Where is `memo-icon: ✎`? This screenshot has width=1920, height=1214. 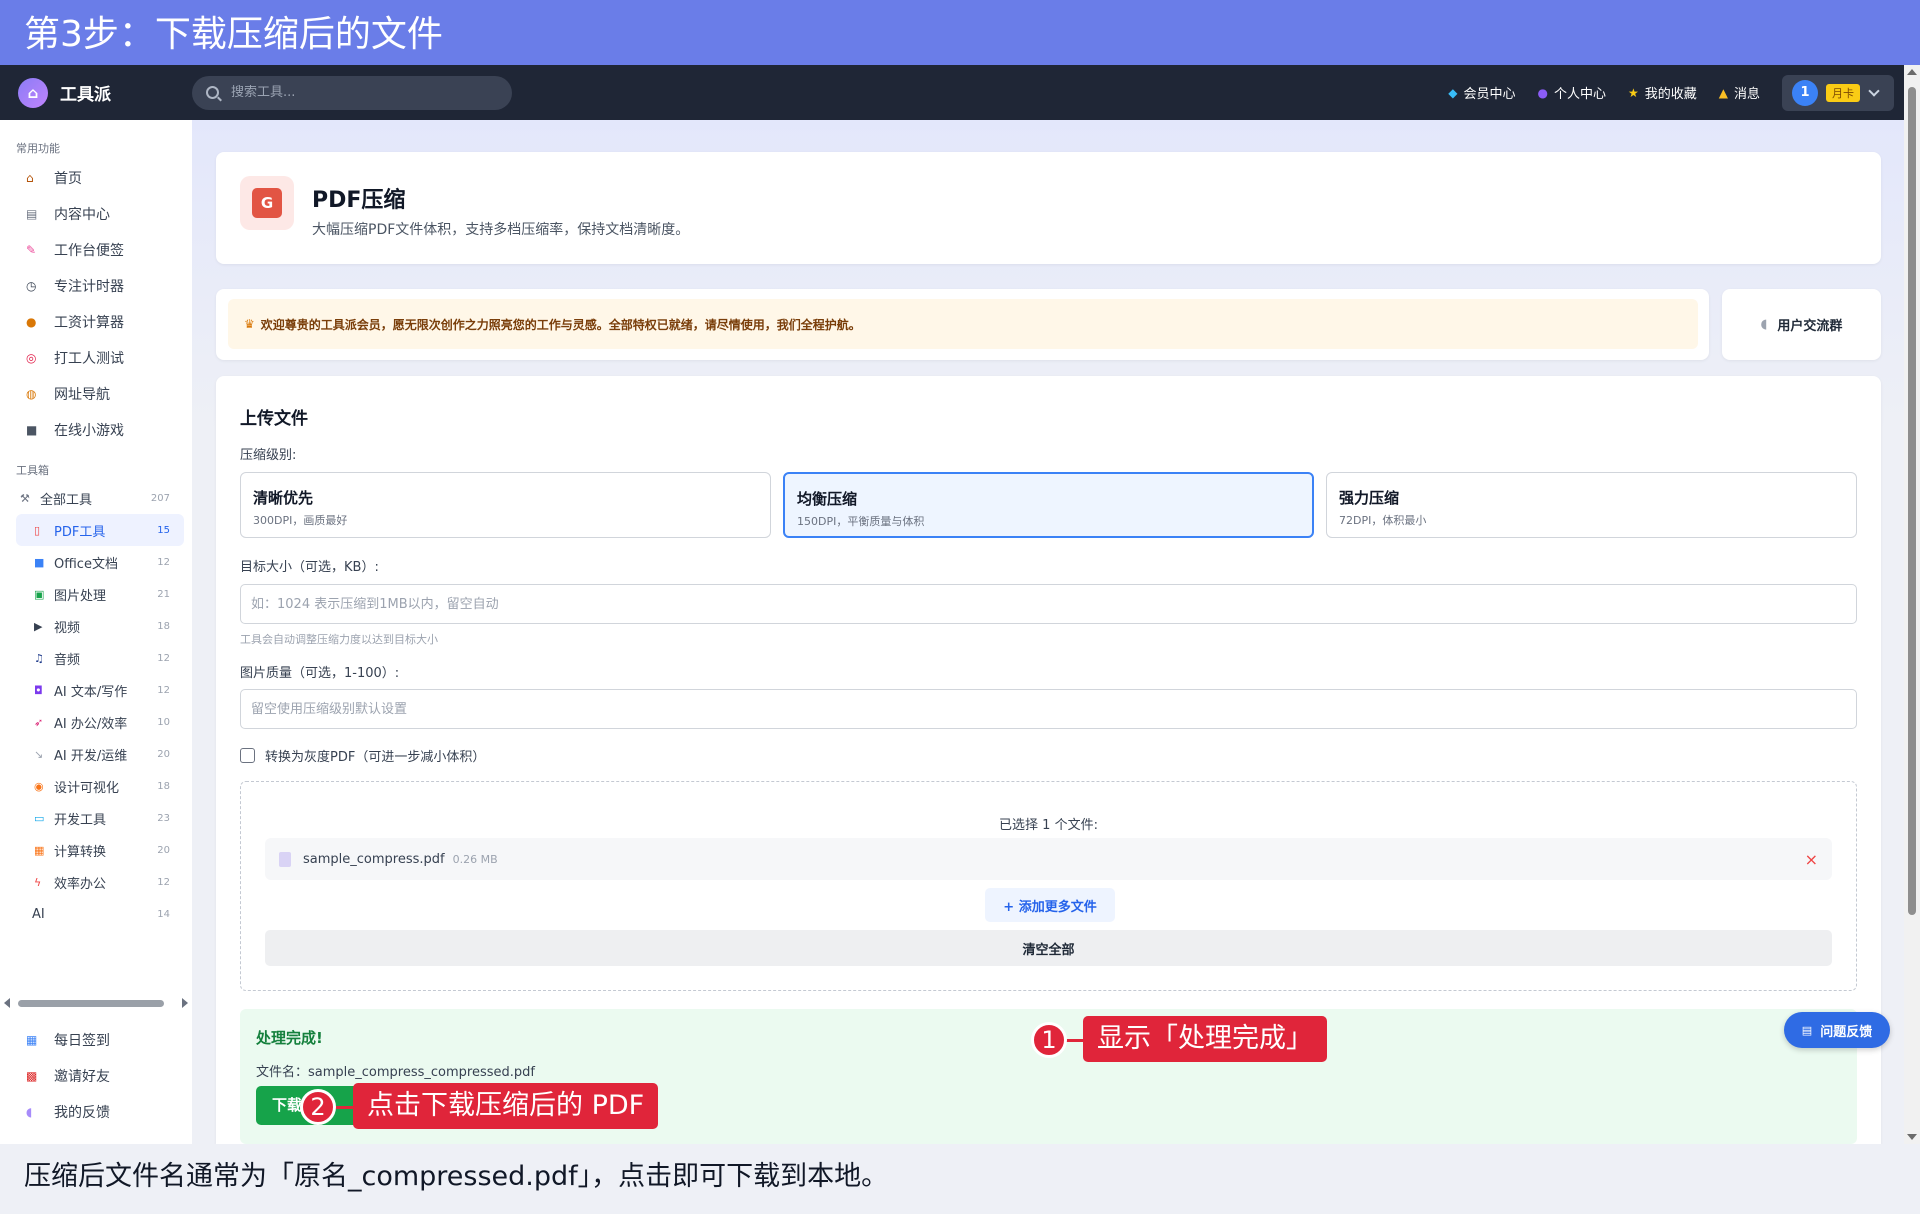
memo-icon: ✎ is located at coordinates (31, 250).